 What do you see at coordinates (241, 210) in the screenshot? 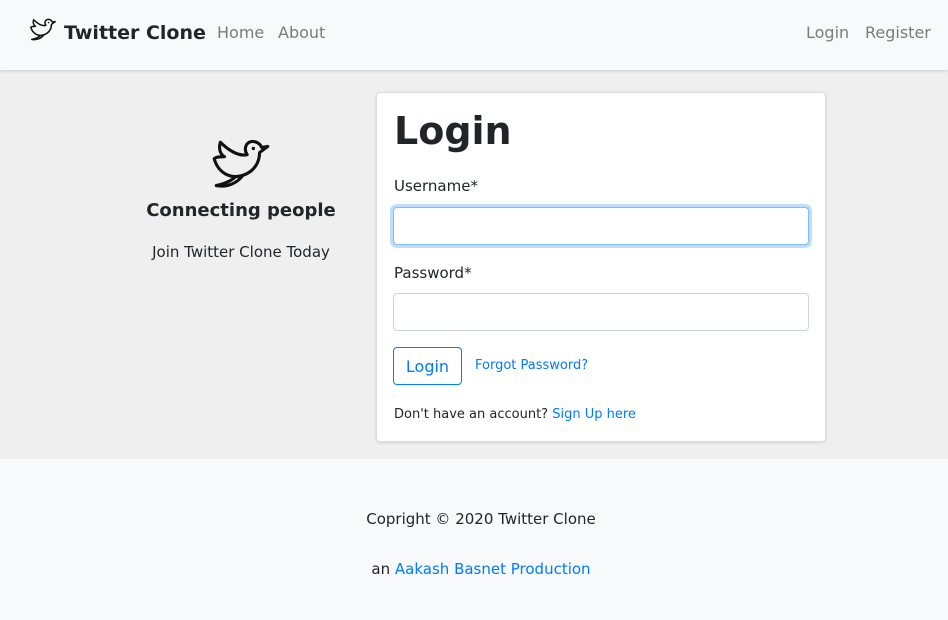
I see `hero-title: Connecting people` at bounding box center [241, 210].